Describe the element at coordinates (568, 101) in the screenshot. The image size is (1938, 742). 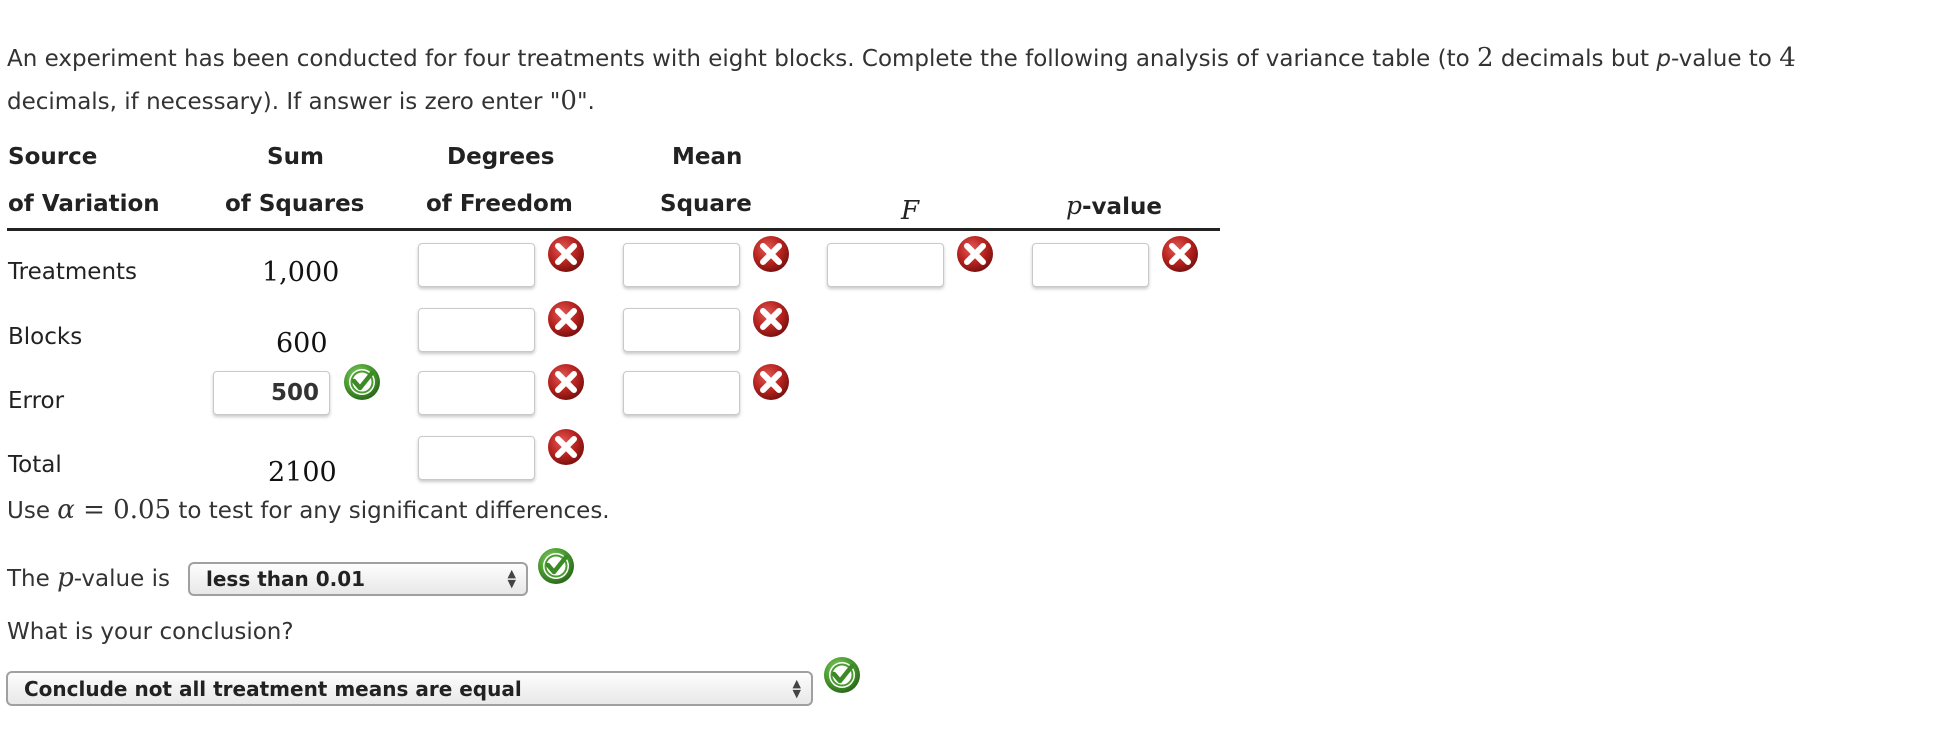
I see `zero-value: 0` at that location.